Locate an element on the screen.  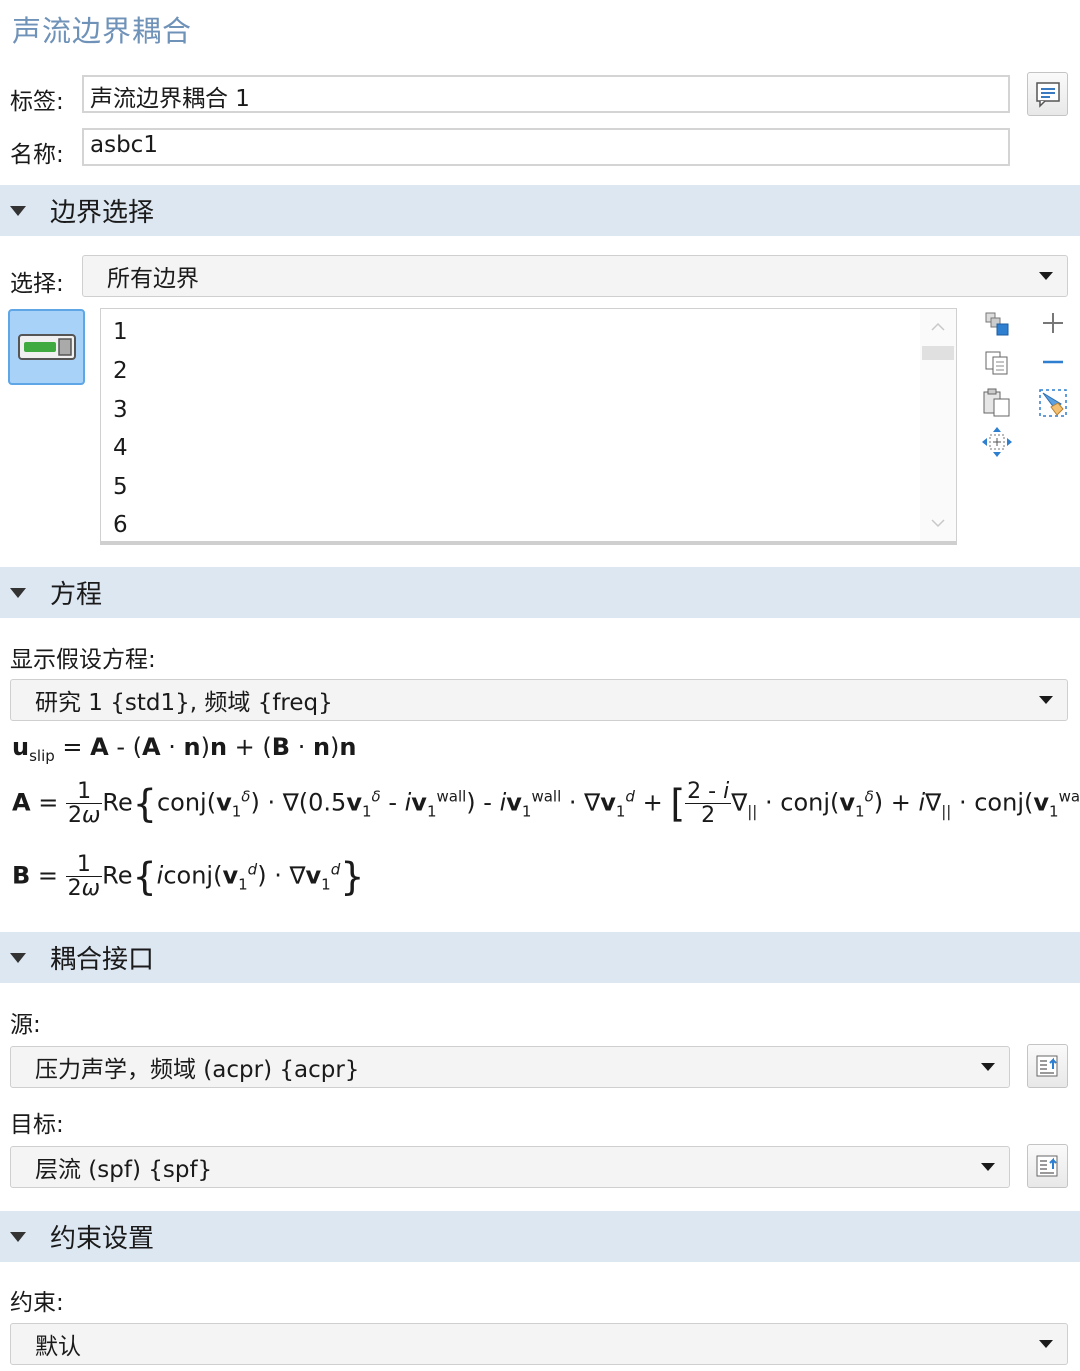
constraint-value: 默认 is located at coordinates (58, 1347).